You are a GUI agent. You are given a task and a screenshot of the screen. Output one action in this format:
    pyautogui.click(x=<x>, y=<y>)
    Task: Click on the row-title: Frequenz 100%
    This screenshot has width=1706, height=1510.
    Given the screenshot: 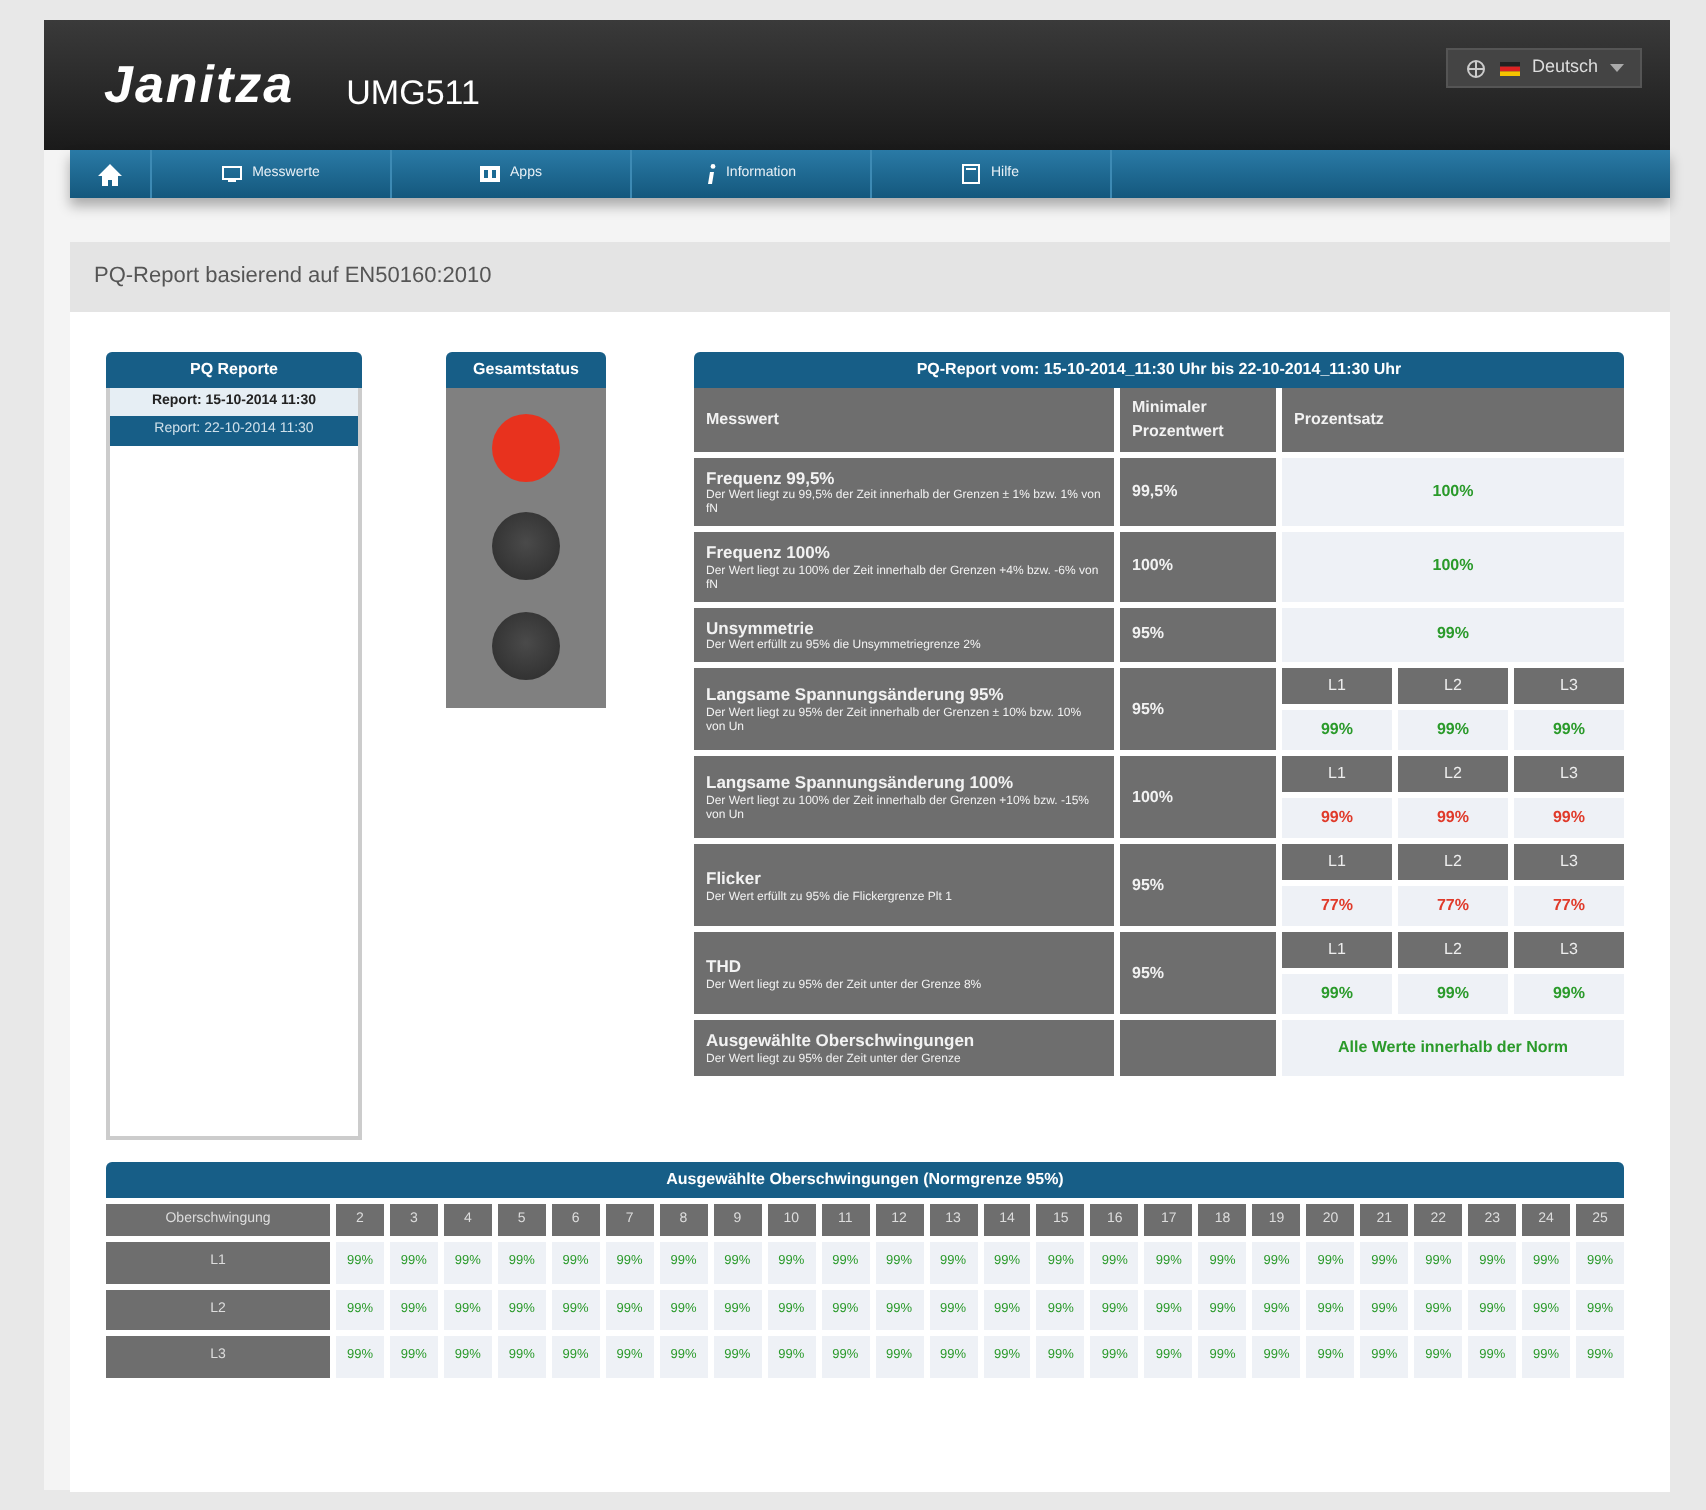 What is the action you would take?
    pyautogui.click(x=769, y=552)
    